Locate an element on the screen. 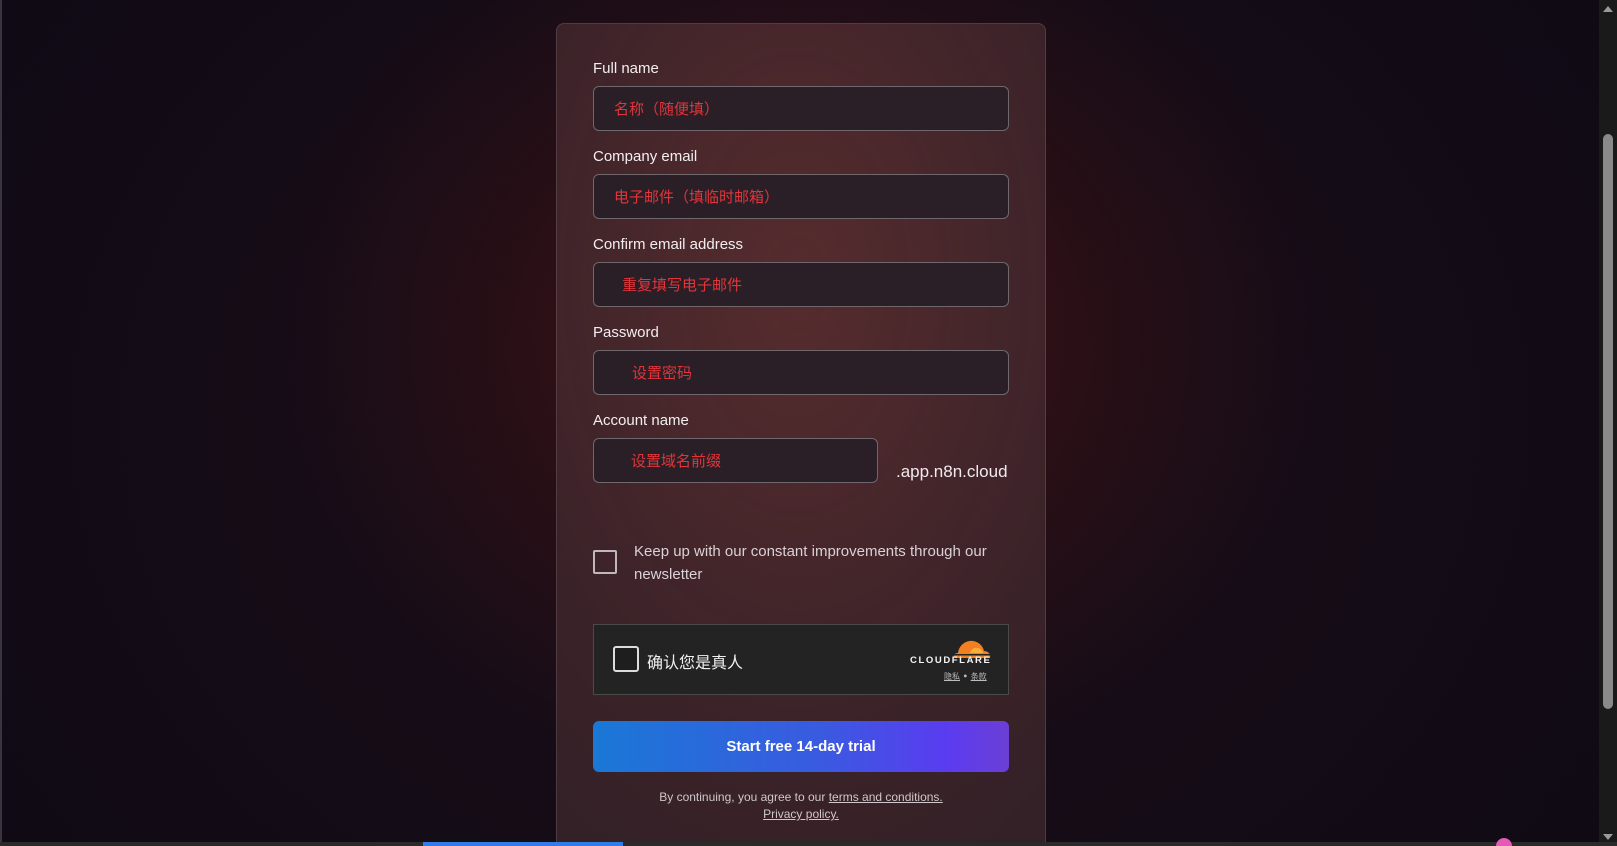 The height and width of the screenshot is (846, 1617). taskbar-active-app-indicator is located at coordinates (523, 844).